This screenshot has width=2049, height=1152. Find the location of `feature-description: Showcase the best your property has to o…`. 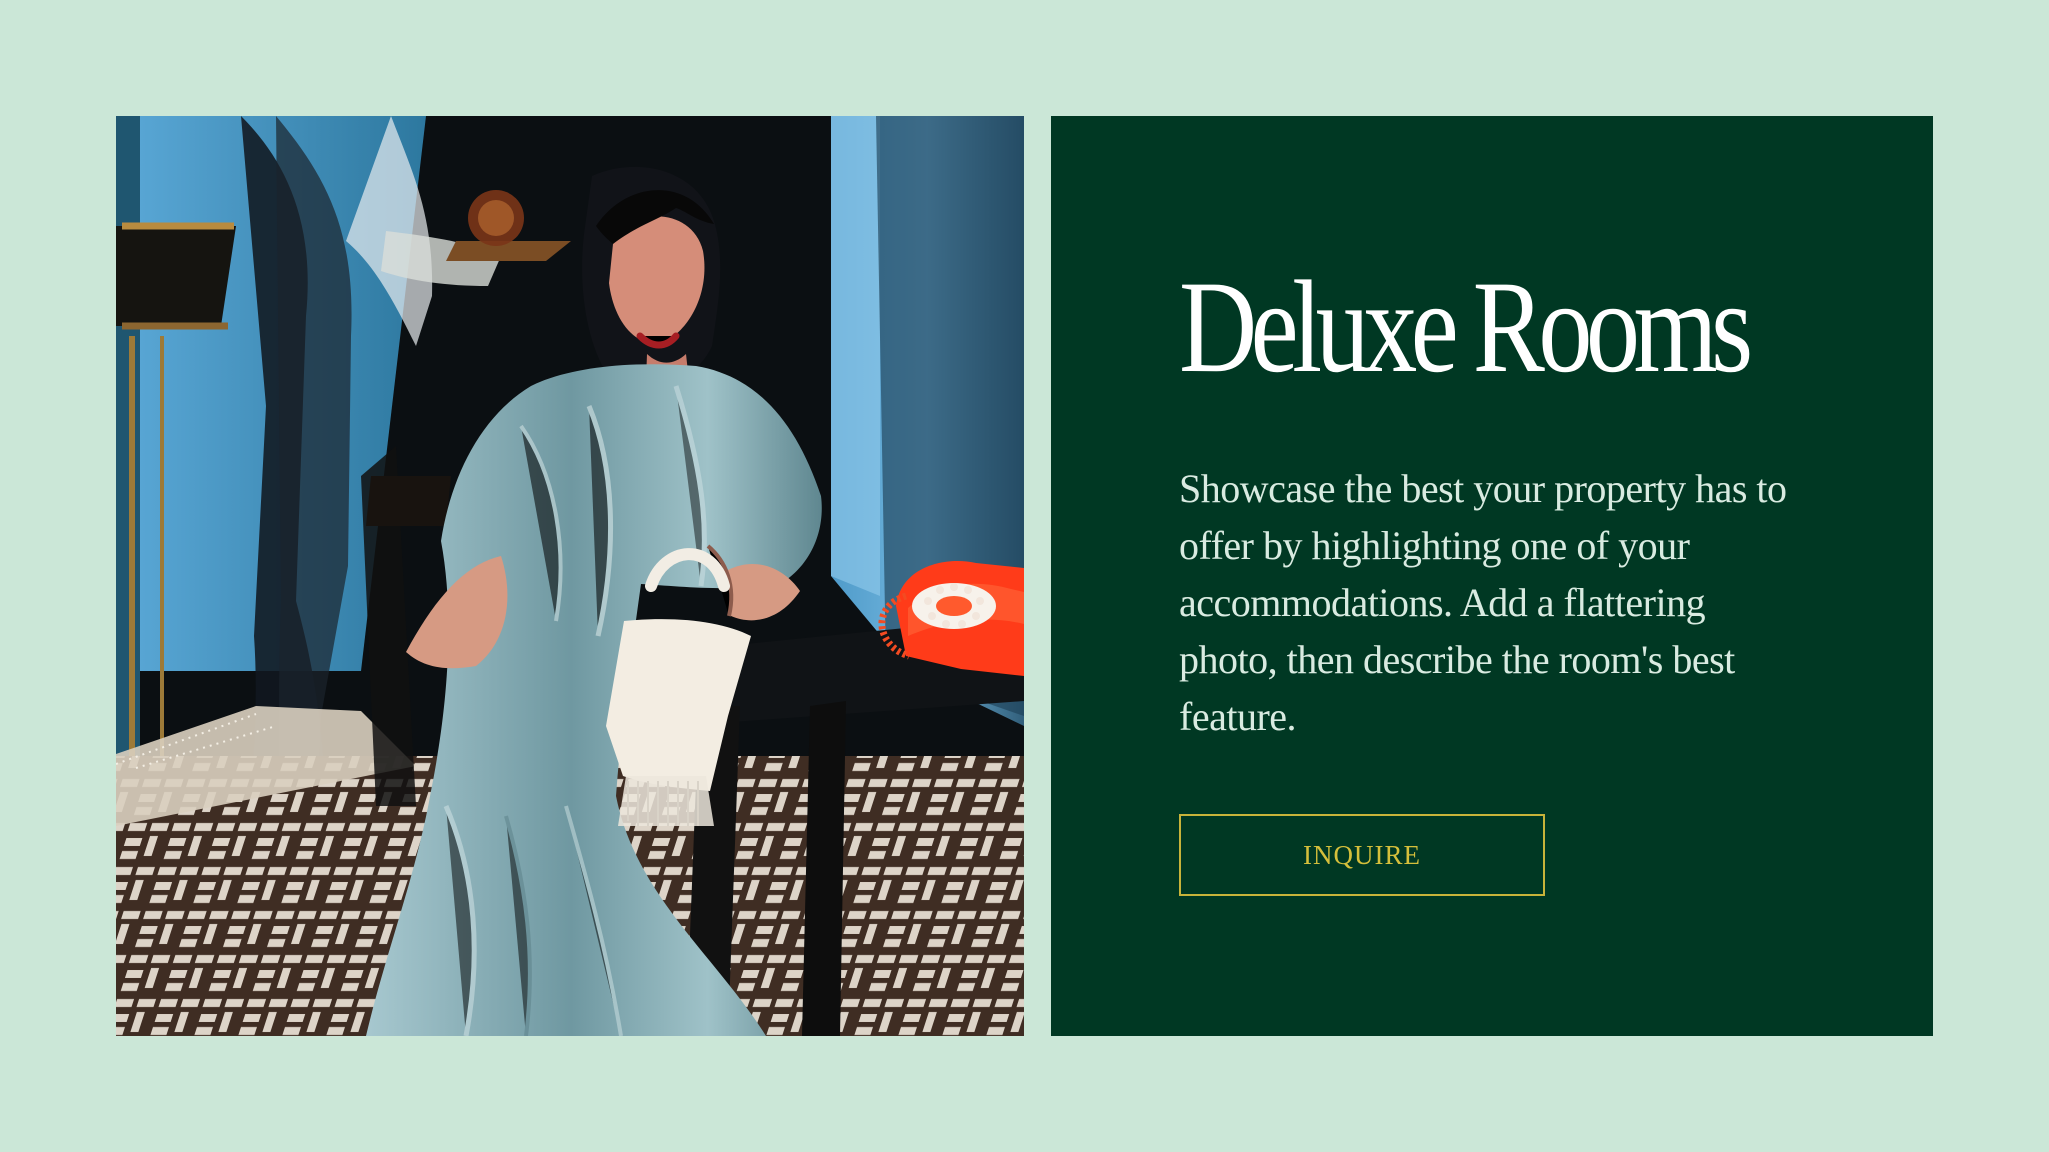

feature-description: Showcase the best your property has to o… is located at coordinates (1483, 602).